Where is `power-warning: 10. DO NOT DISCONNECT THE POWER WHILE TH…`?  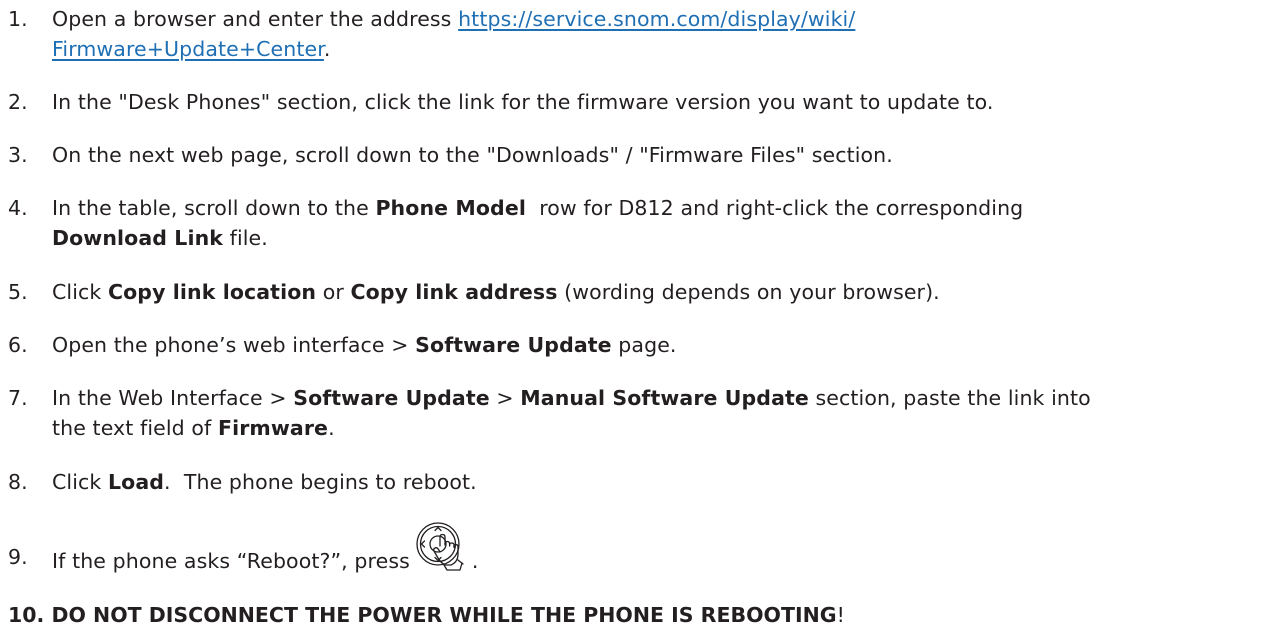 power-warning: 10. DO NOT DISCONNECT THE POWER WHILE TH… is located at coordinates (426, 615).